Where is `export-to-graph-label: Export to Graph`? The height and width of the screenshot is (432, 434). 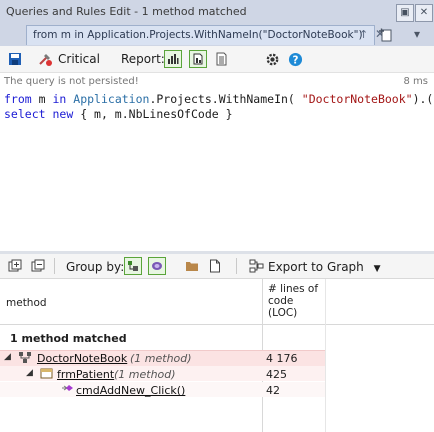 export-to-graph-label: Export to Graph is located at coordinates (316, 267).